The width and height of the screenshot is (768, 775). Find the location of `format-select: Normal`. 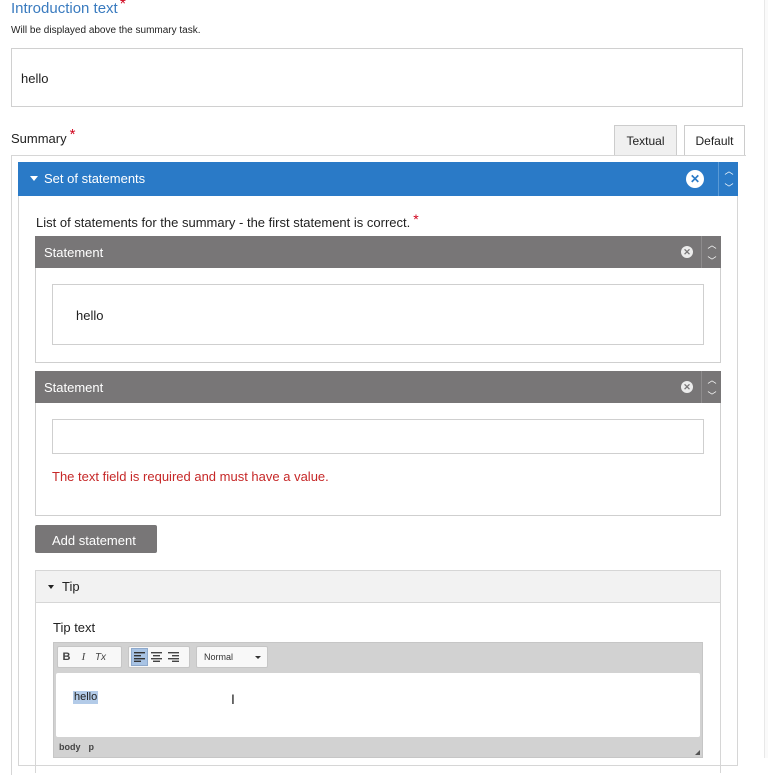

format-select: Normal is located at coordinates (232, 657).